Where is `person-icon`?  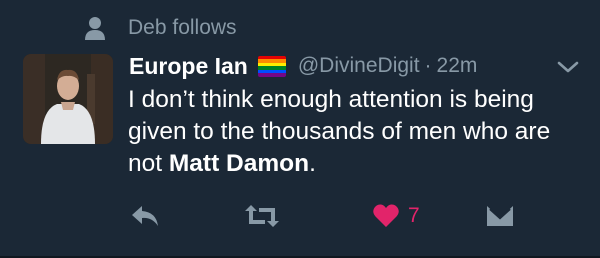
person-icon is located at coordinates (95, 28).